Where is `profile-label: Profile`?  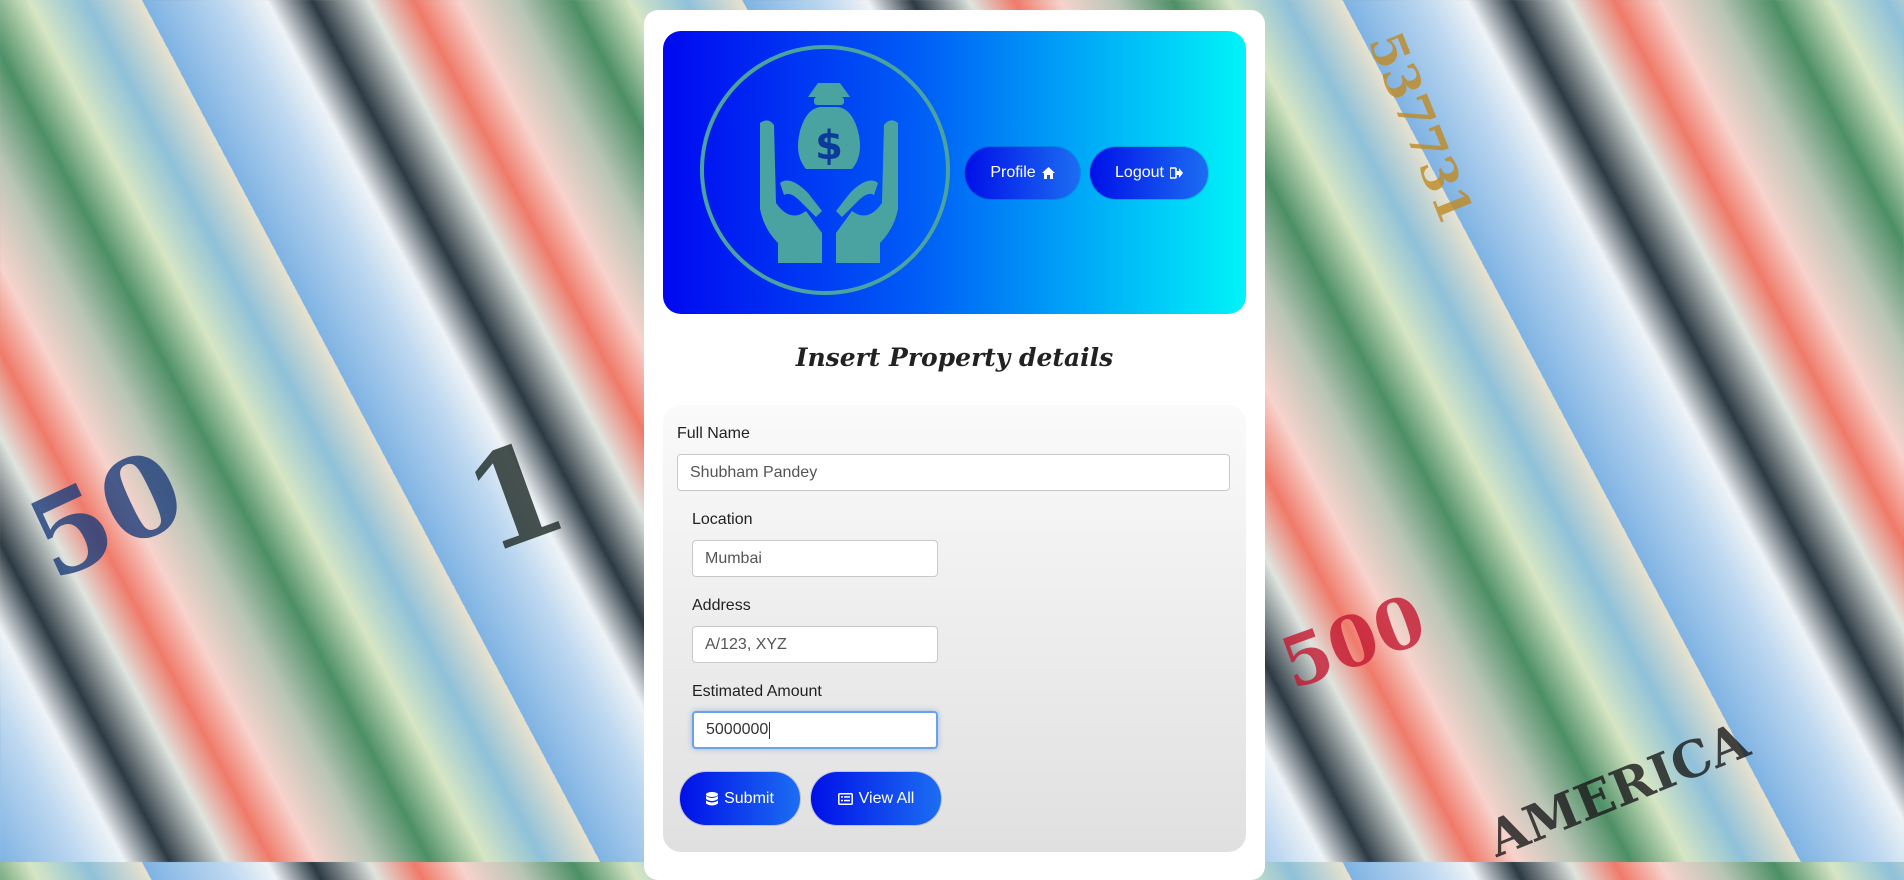 profile-label: Profile is located at coordinates (1013, 172).